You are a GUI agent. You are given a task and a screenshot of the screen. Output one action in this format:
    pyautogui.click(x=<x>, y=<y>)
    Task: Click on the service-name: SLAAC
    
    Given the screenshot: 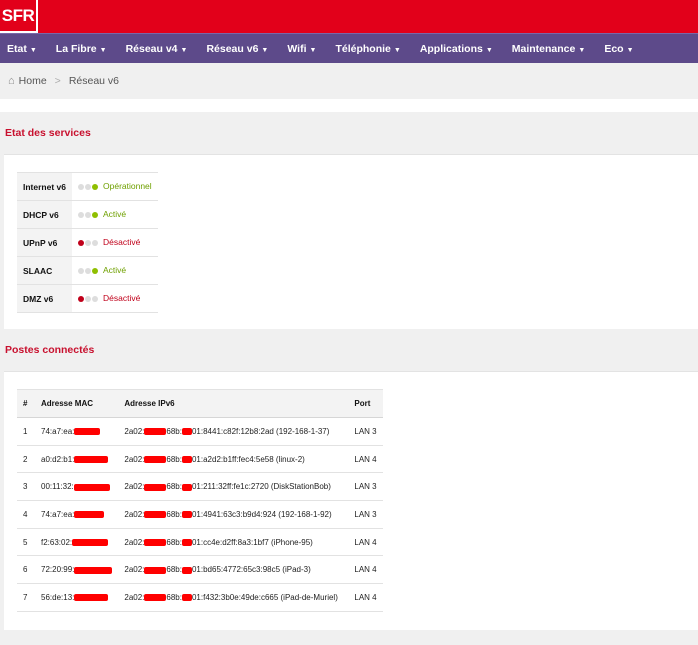 What is the action you would take?
    pyautogui.click(x=44, y=270)
    